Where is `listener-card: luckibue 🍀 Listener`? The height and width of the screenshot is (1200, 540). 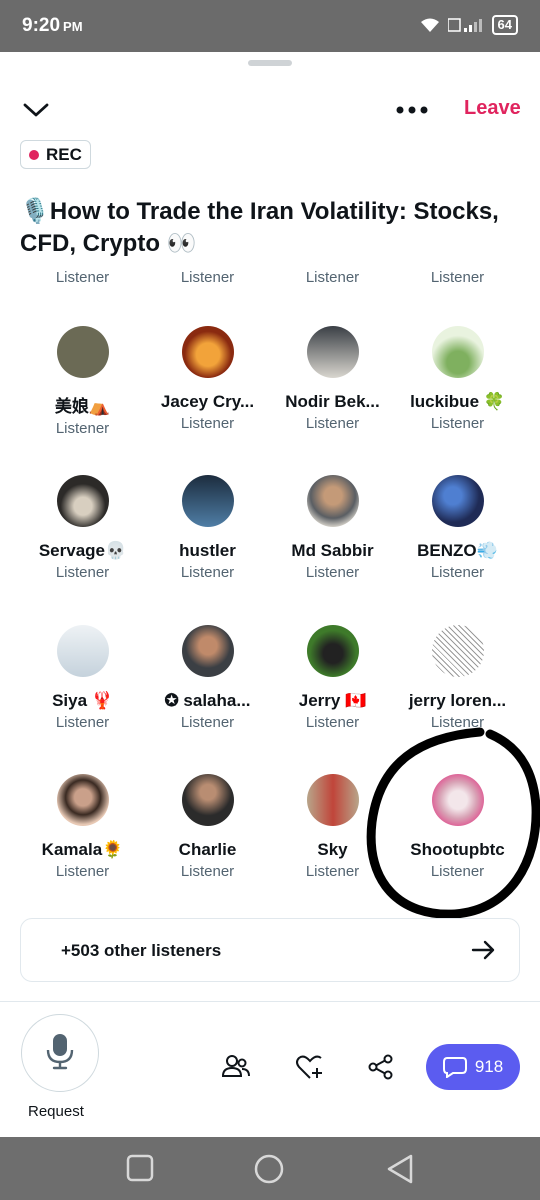 listener-card: luckibue 🍀 Listener is located at coordinates (457, 396).